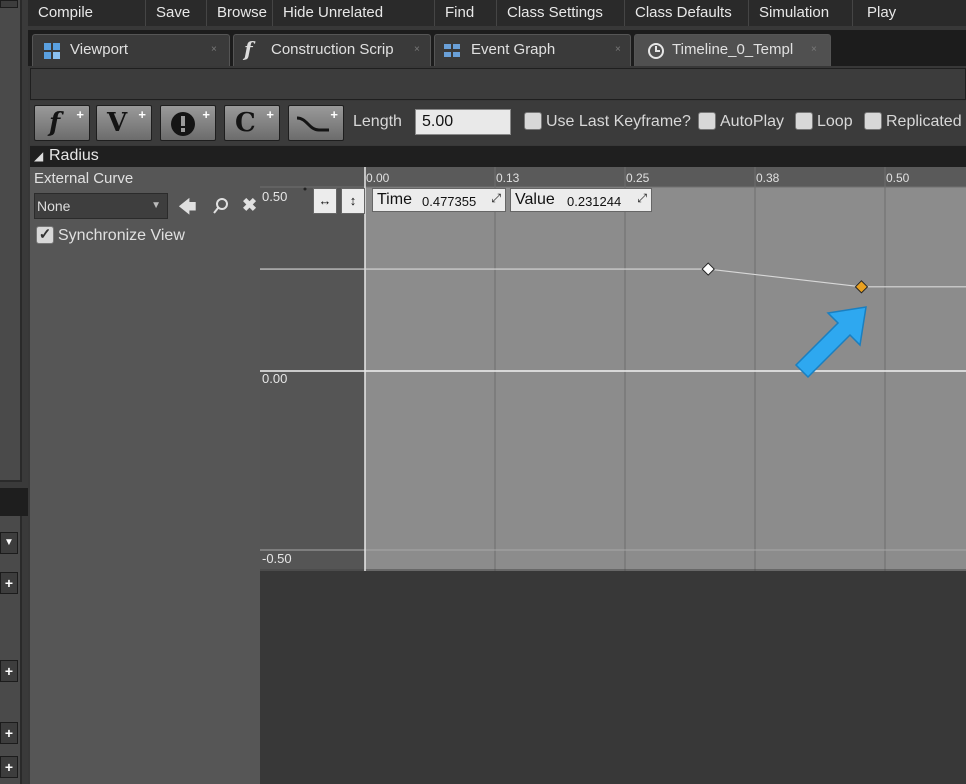 Image resolution: width=966 pixels, height=784 pixels. I want to click on track-name: Radius, so click(74, 155).